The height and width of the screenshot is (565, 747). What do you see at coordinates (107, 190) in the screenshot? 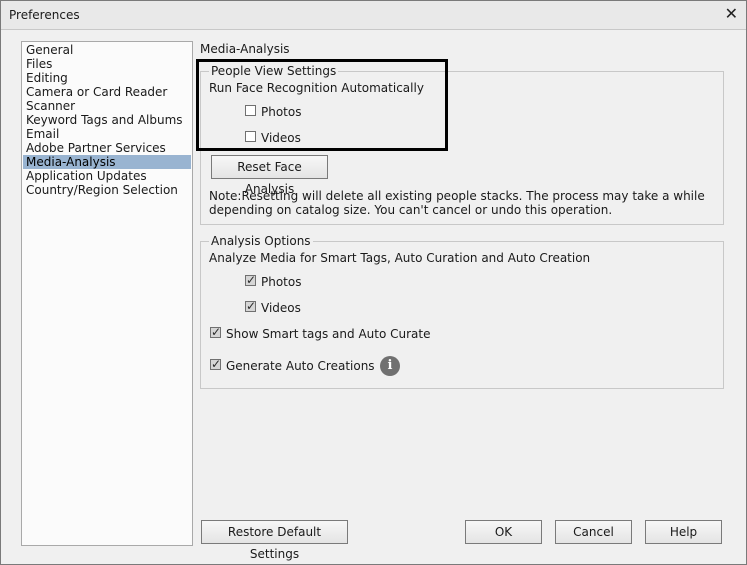
I see `sidebar-item-country-region-selection: Country/Region Selection` at bounding box center [107, 190].